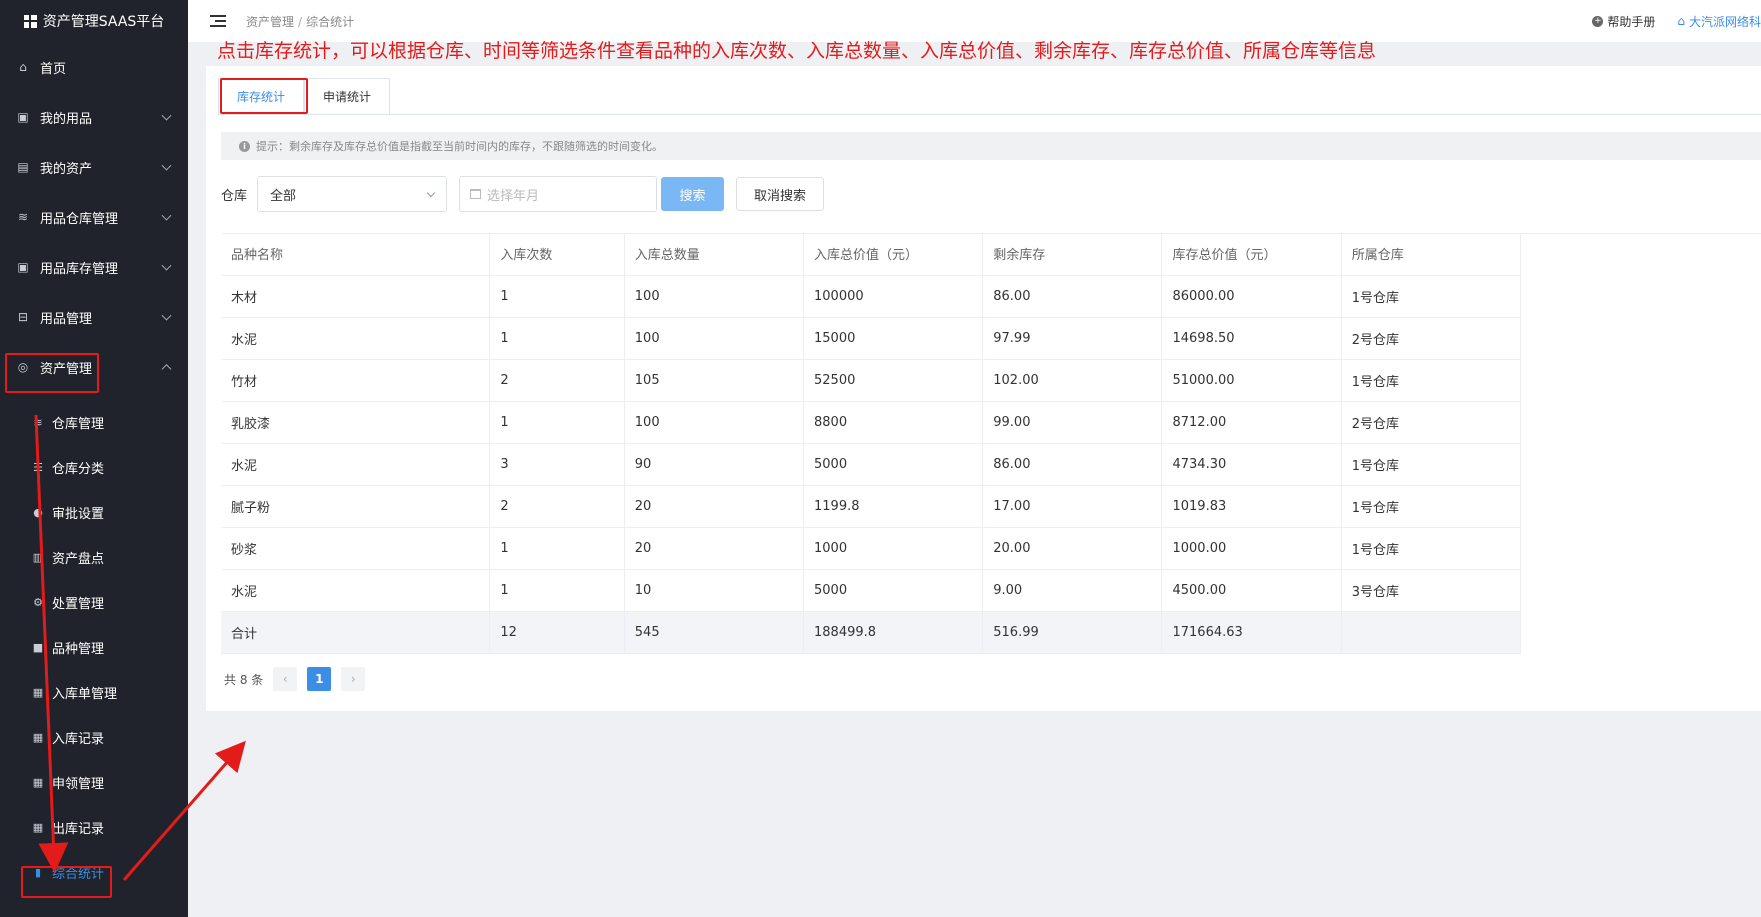 This screenshot has height=917, width=1761. I want to click on pagination: 共 8 条 ‹ 1 ›, so click(295, 679).